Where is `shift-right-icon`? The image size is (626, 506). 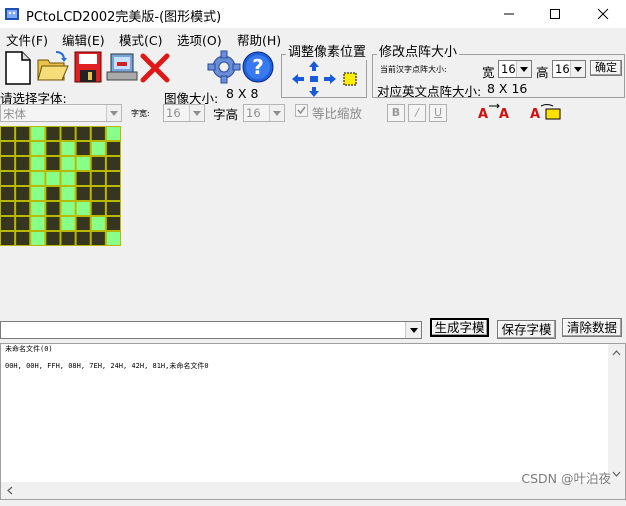
shift-right-icon is located at coordinates (330, 79).